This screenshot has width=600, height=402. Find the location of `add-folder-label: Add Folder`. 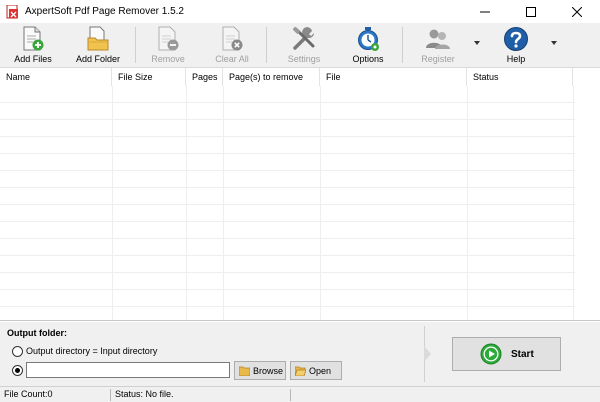

add-folder-label: Add Folder is located at coordinates (98, 59).